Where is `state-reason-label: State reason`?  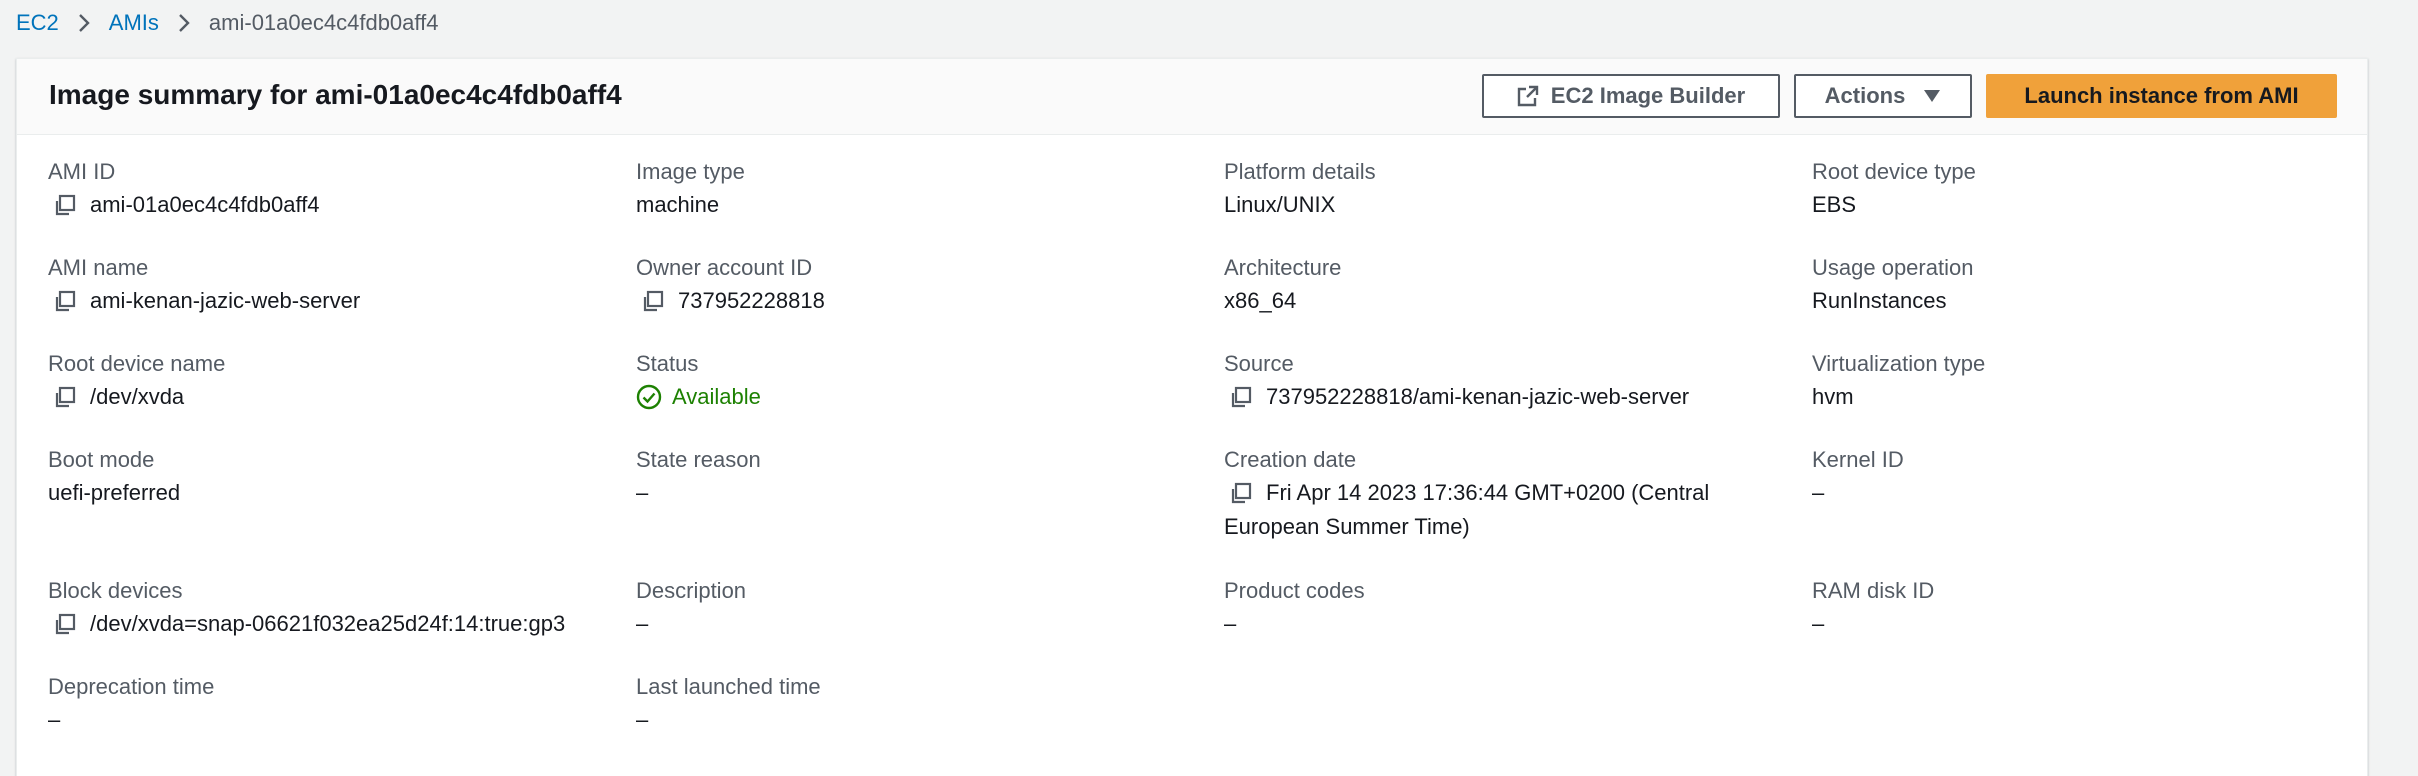 state-reason-label: State reason is located at coordinates (698, 459).